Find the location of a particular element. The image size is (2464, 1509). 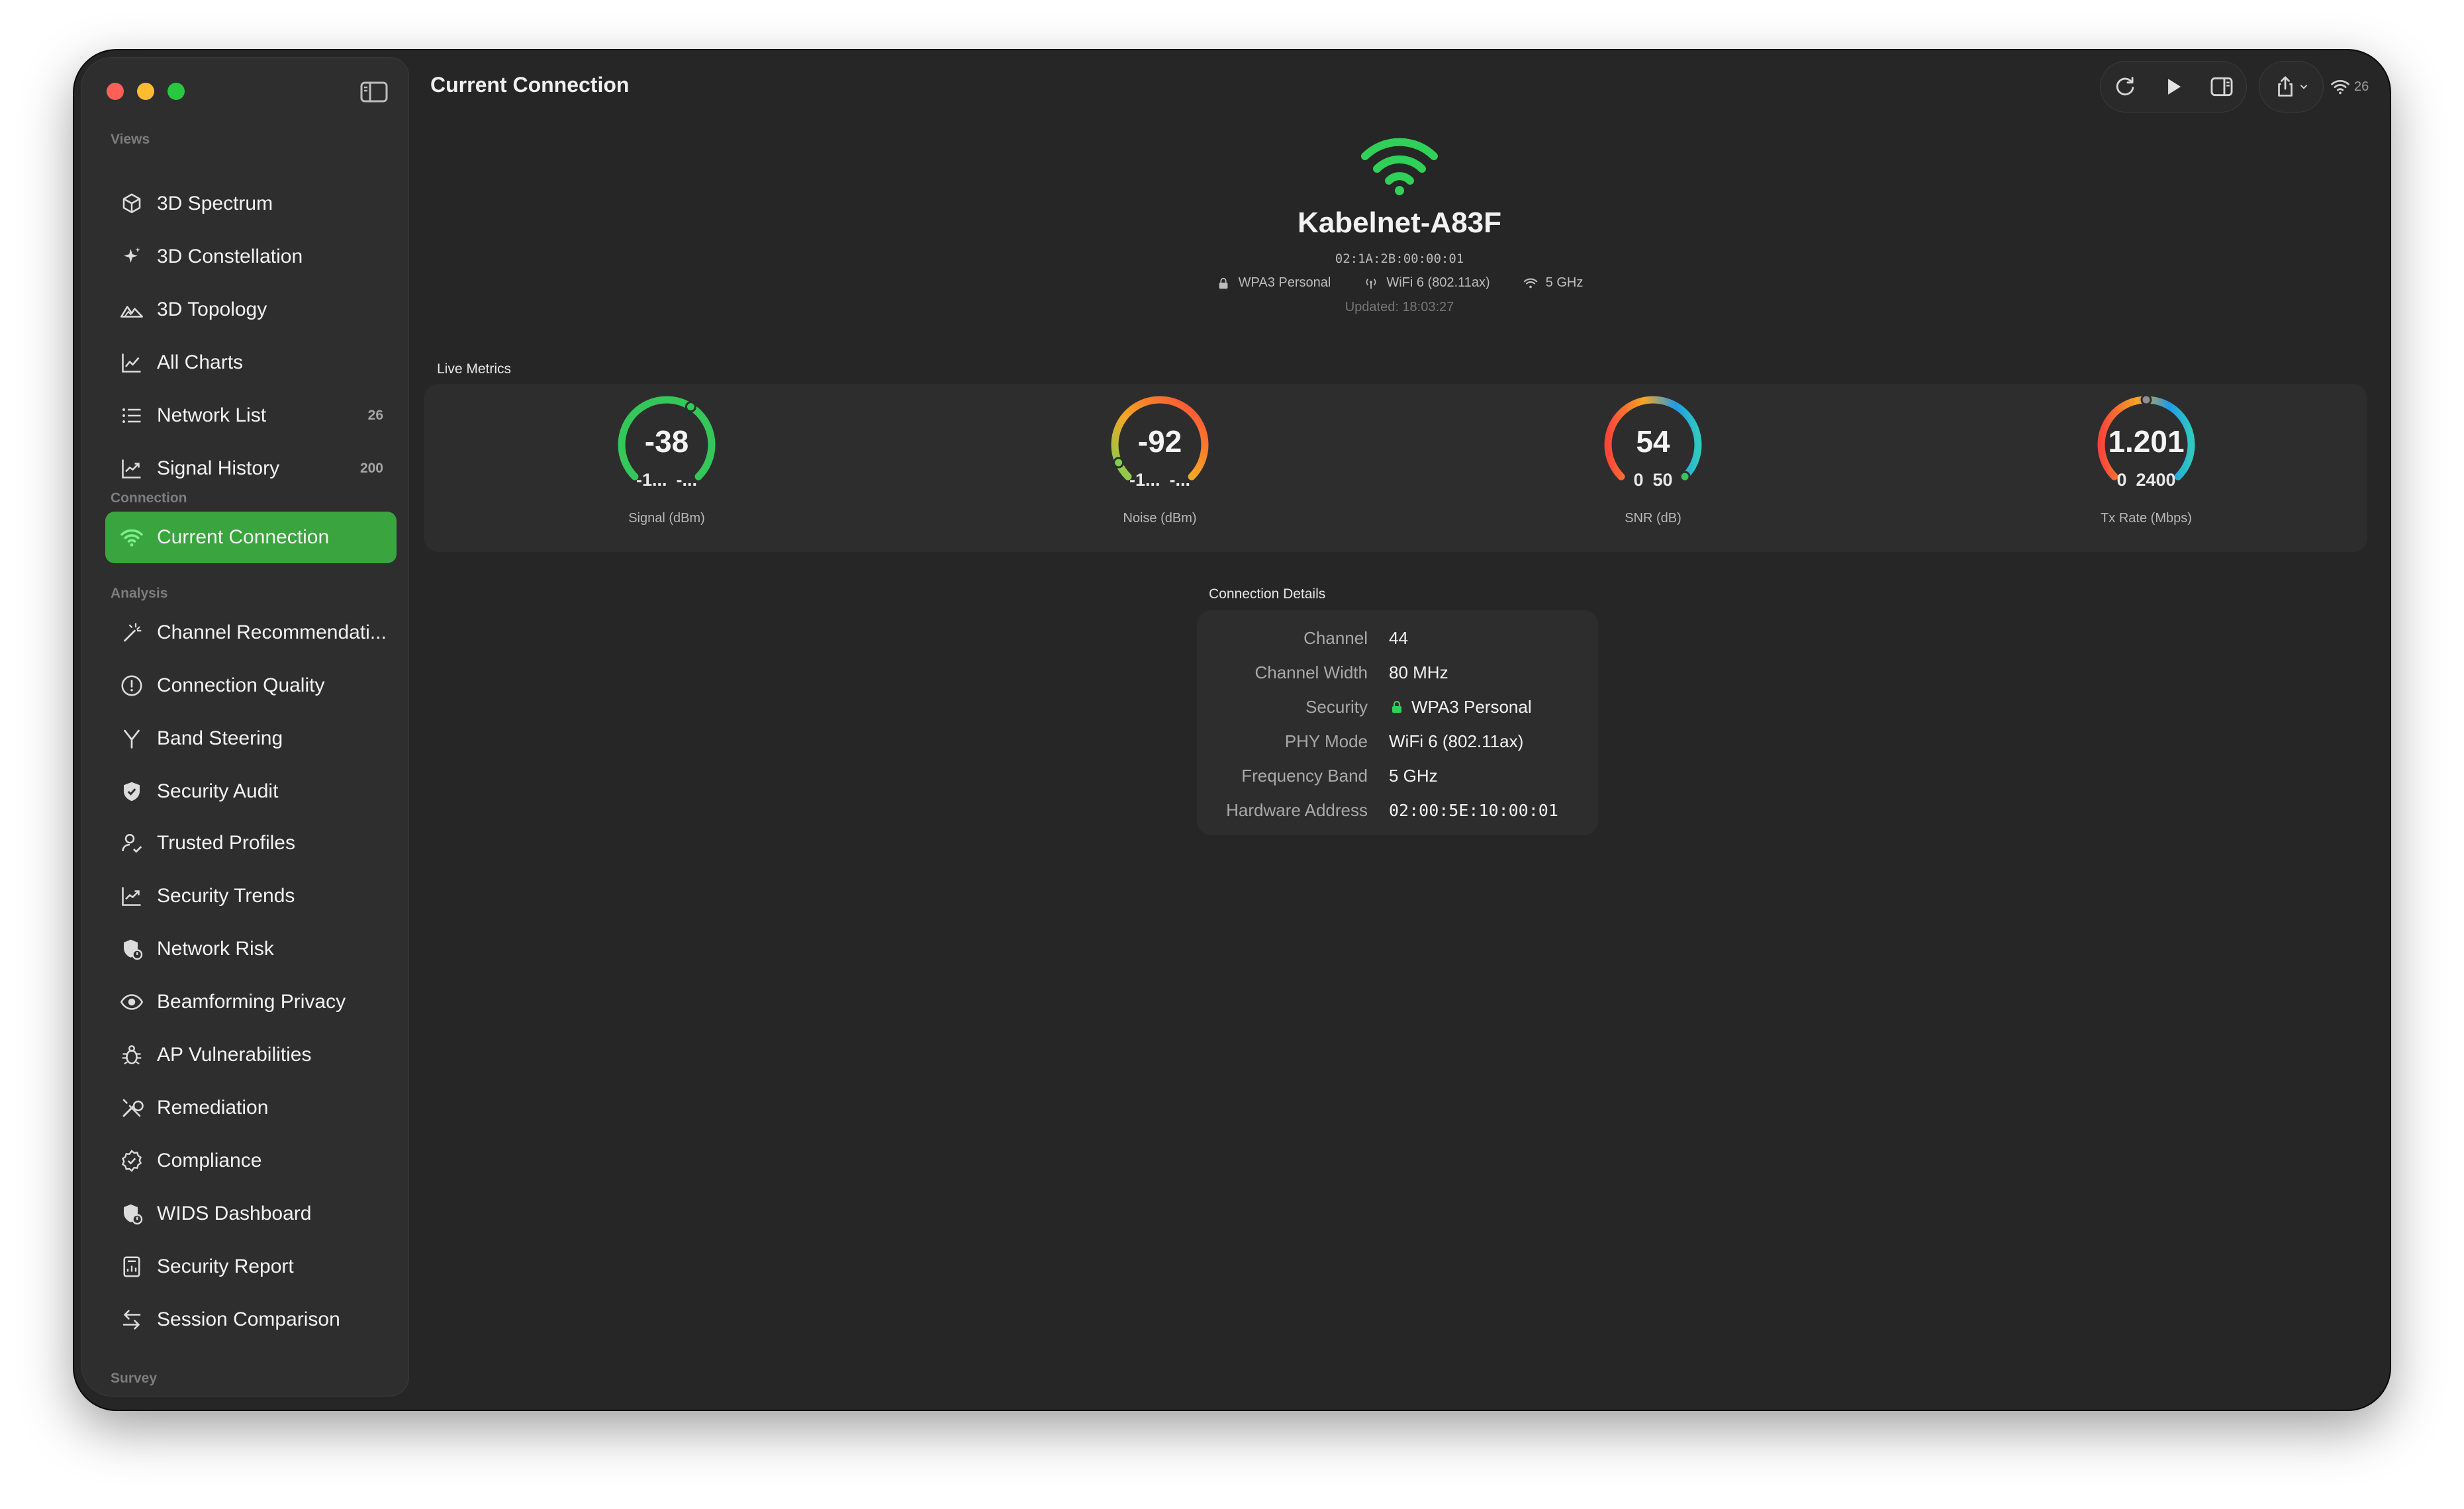

fork-icon is located at coordinates (131, 738).